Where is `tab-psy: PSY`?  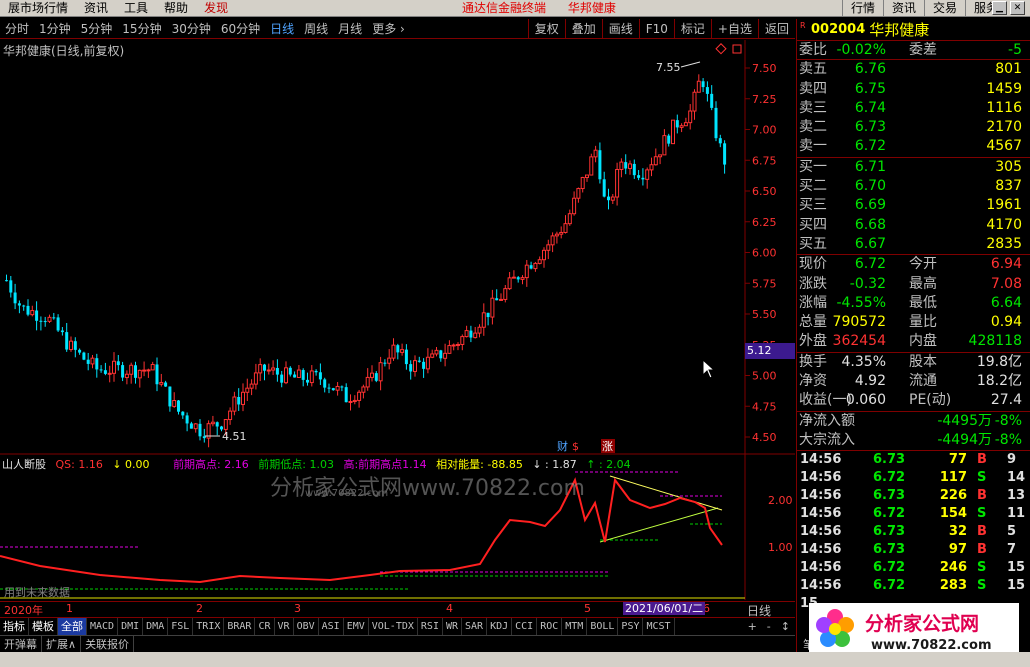
tab-psy: PSY is located at coordinates (631, 626).